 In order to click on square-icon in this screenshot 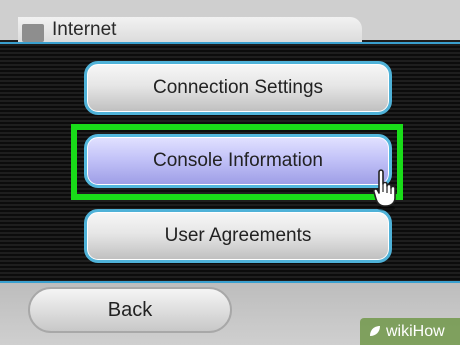, I will do `click(33, 33)`.